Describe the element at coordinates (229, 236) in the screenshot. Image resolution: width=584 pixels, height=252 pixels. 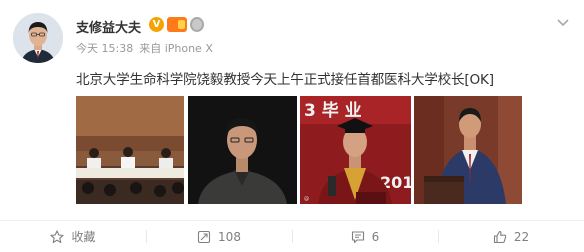
I see `repost-count: 108` at that location.